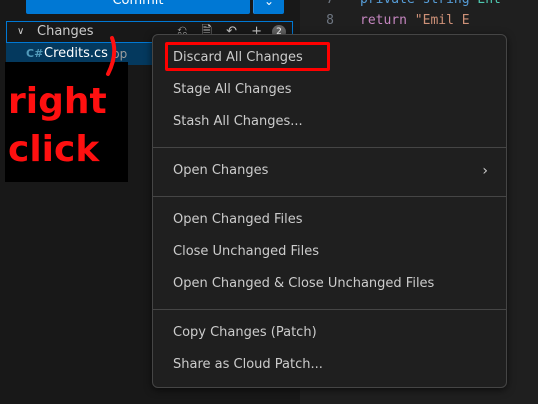 The height and width of the screenshot is (404, 538). Describe the element at coordinates (304, 283) in the screenshot. I see `menu-item-label: Open Changed & Close Unchanged Files` at that location.